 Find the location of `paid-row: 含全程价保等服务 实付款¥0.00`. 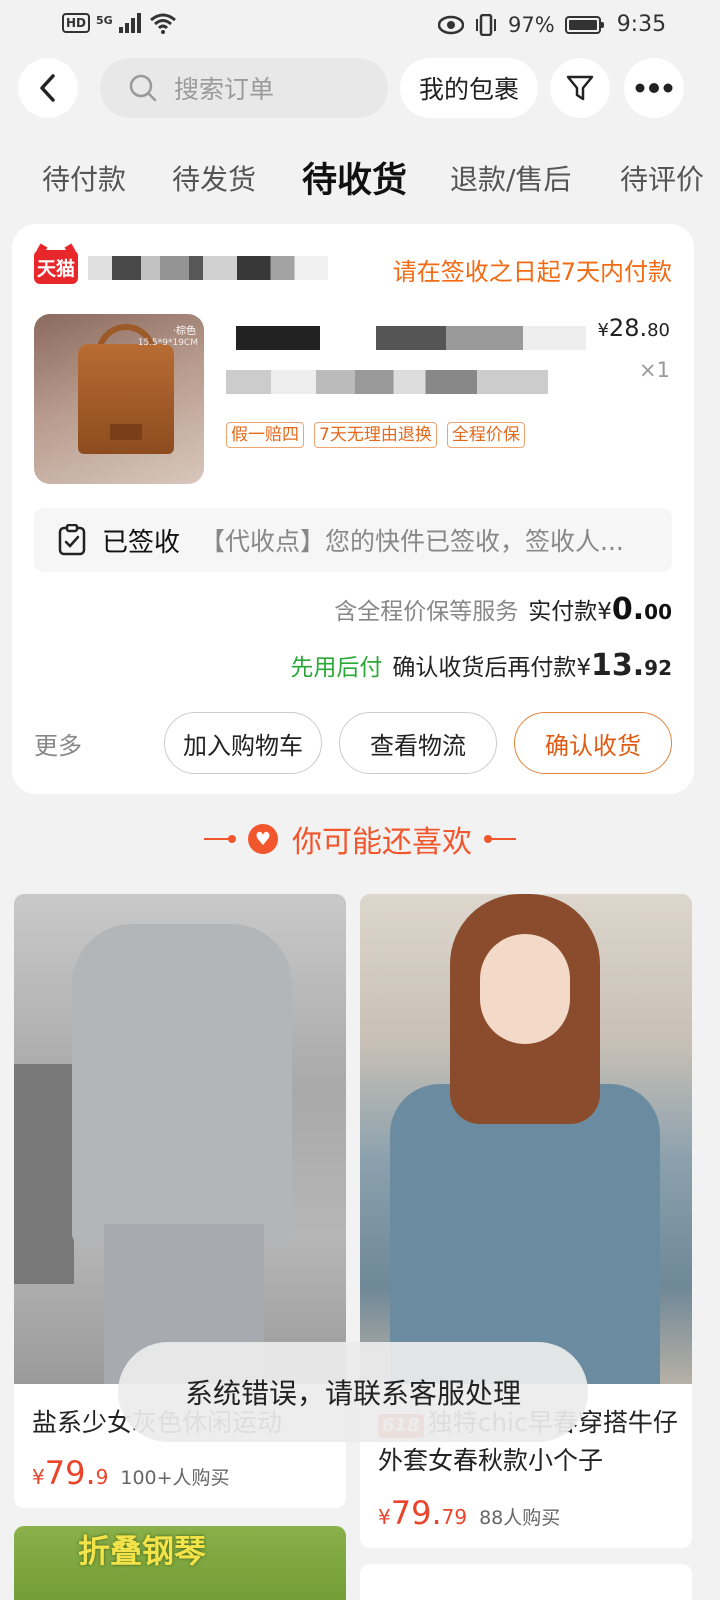

paid-row: 含全程价保等服务 实付款¥0.00 is located at coordinates (503, 609).